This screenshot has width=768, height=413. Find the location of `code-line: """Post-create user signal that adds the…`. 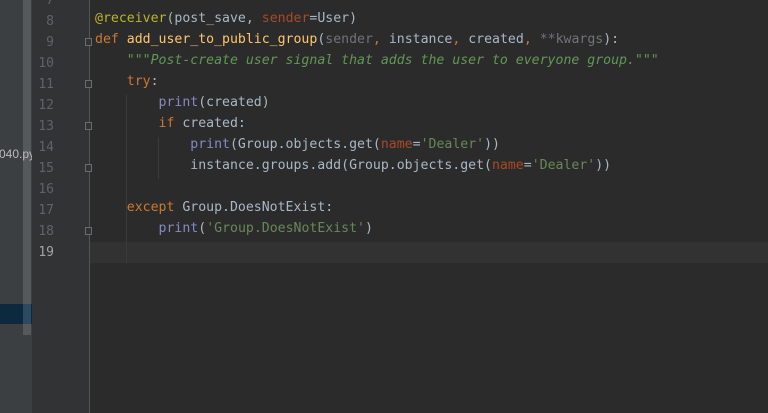

code-line: """Post-create user signal that adds the… is located at coordinates (377, 63).